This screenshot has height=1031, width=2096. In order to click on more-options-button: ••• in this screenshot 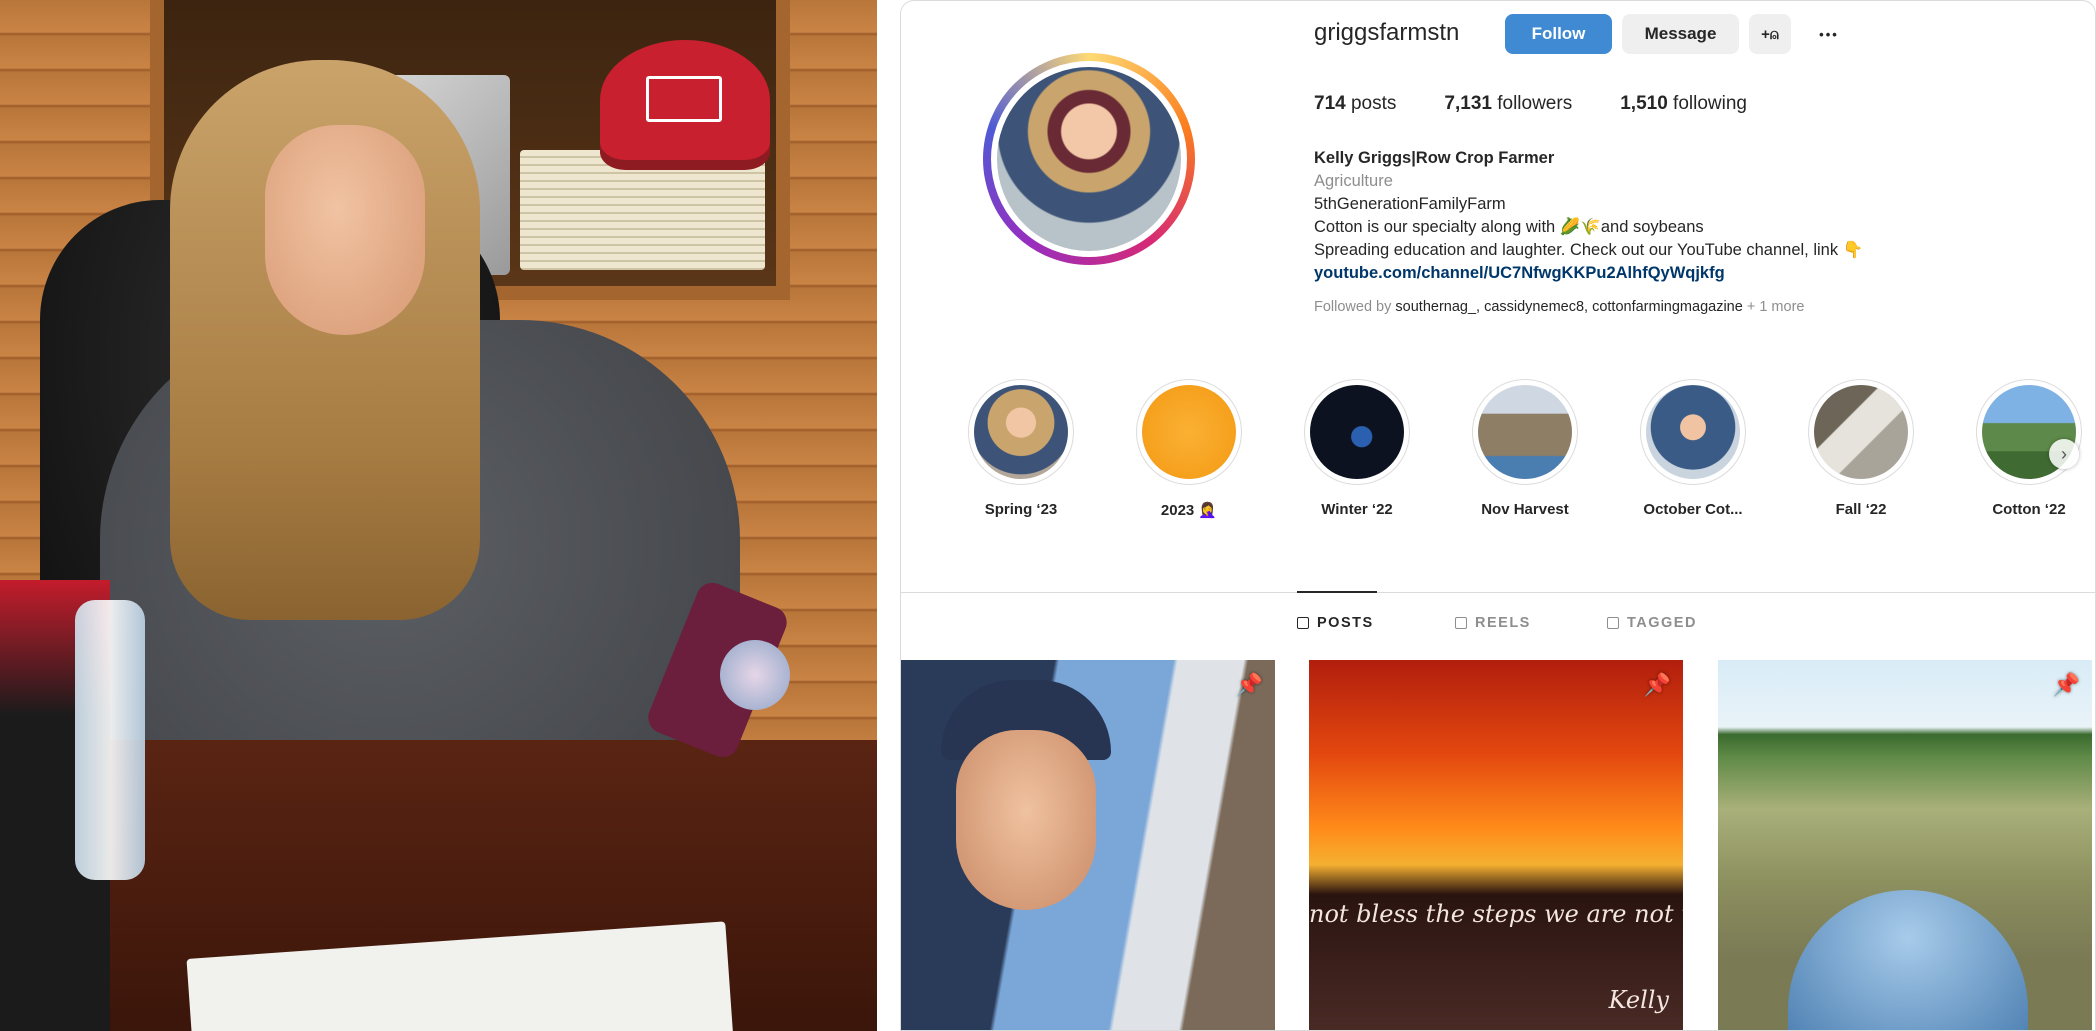, I will do `click(1829, 34)`.